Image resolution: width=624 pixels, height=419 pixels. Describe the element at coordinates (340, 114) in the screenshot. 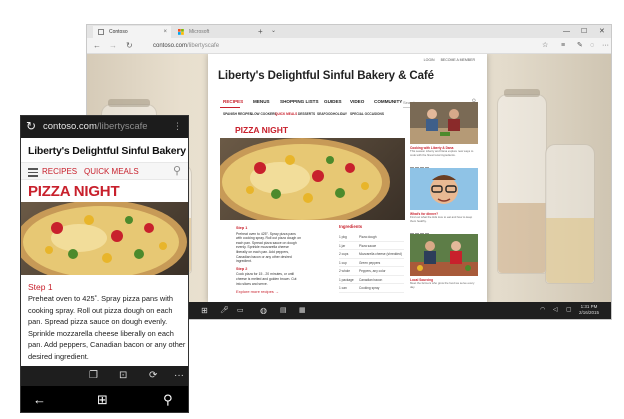

I see `subnav-holiday: HOLIDAY` at that location.